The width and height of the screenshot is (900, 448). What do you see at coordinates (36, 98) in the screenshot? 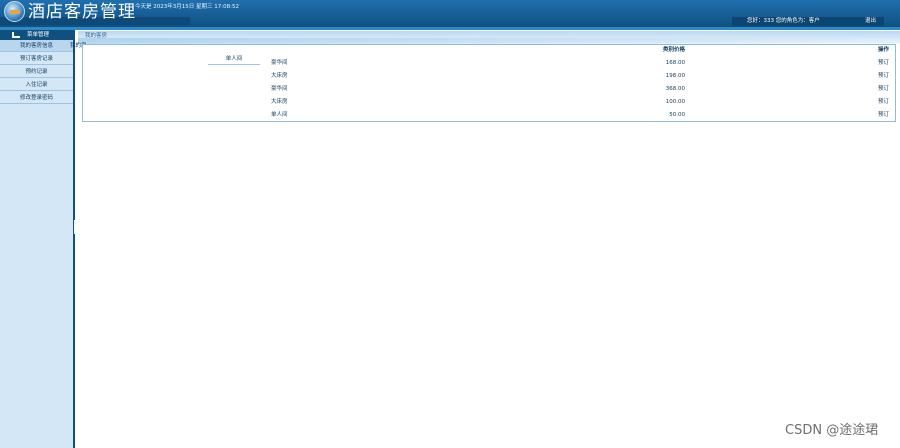
I see `sidebar-item-change-password: 修改登录密码` at bounding box center [36, 98].